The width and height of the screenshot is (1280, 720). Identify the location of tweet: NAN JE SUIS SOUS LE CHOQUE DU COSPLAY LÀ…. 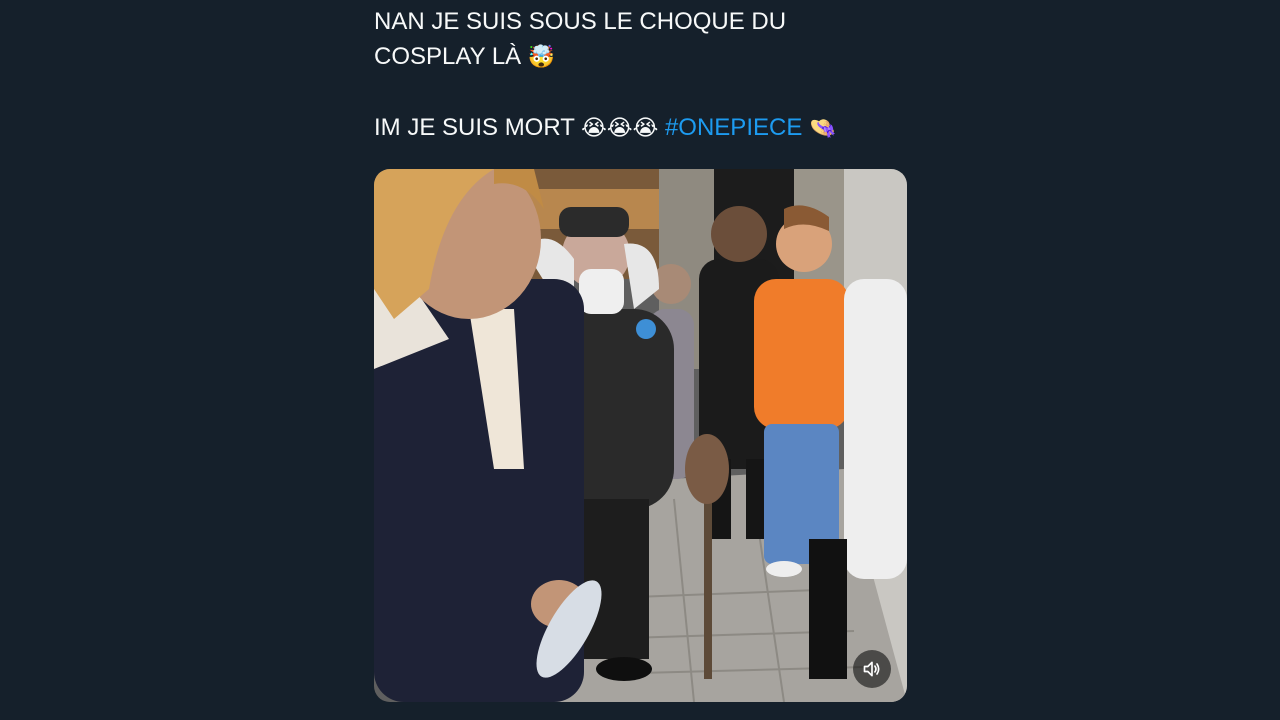
(641, 73).